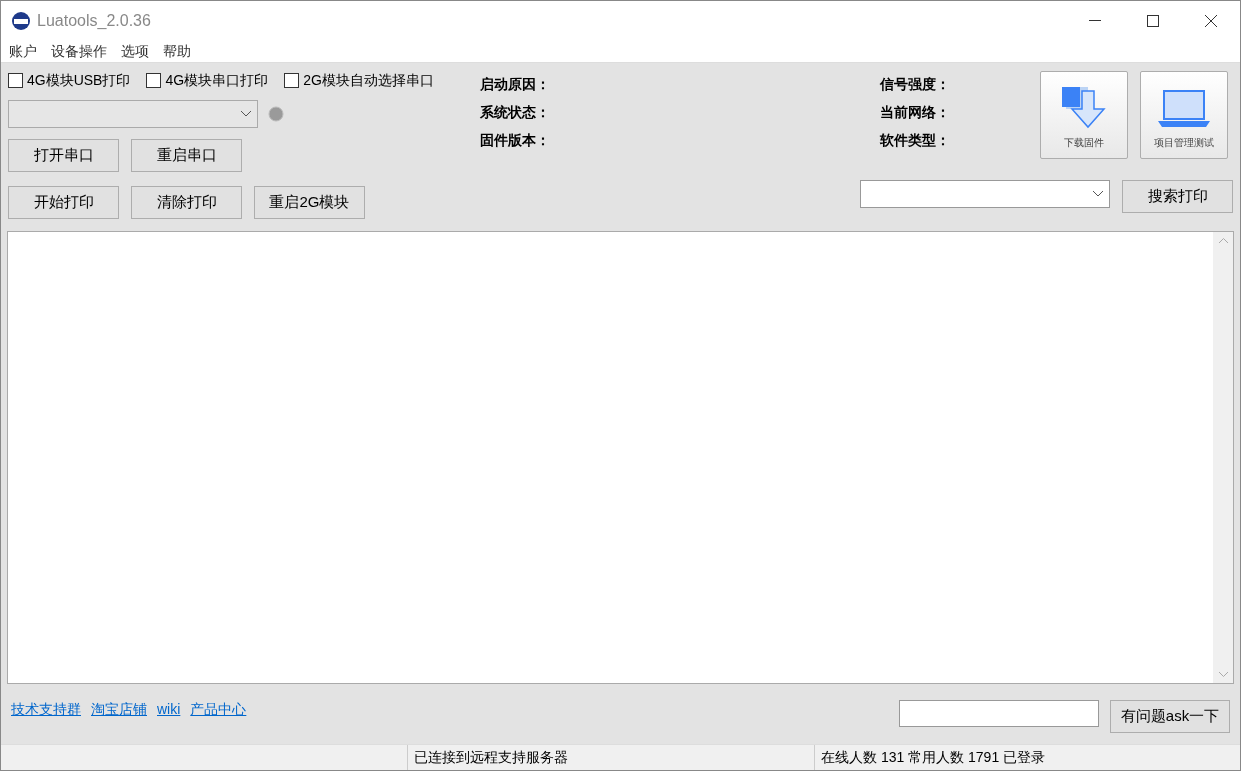 The height and width of the screenshot is (771, 1241). What do you see at coordinates (309, 202) in the screenshot?
I see `action-button: 重启2G模块` at bounding box center [309, 202].